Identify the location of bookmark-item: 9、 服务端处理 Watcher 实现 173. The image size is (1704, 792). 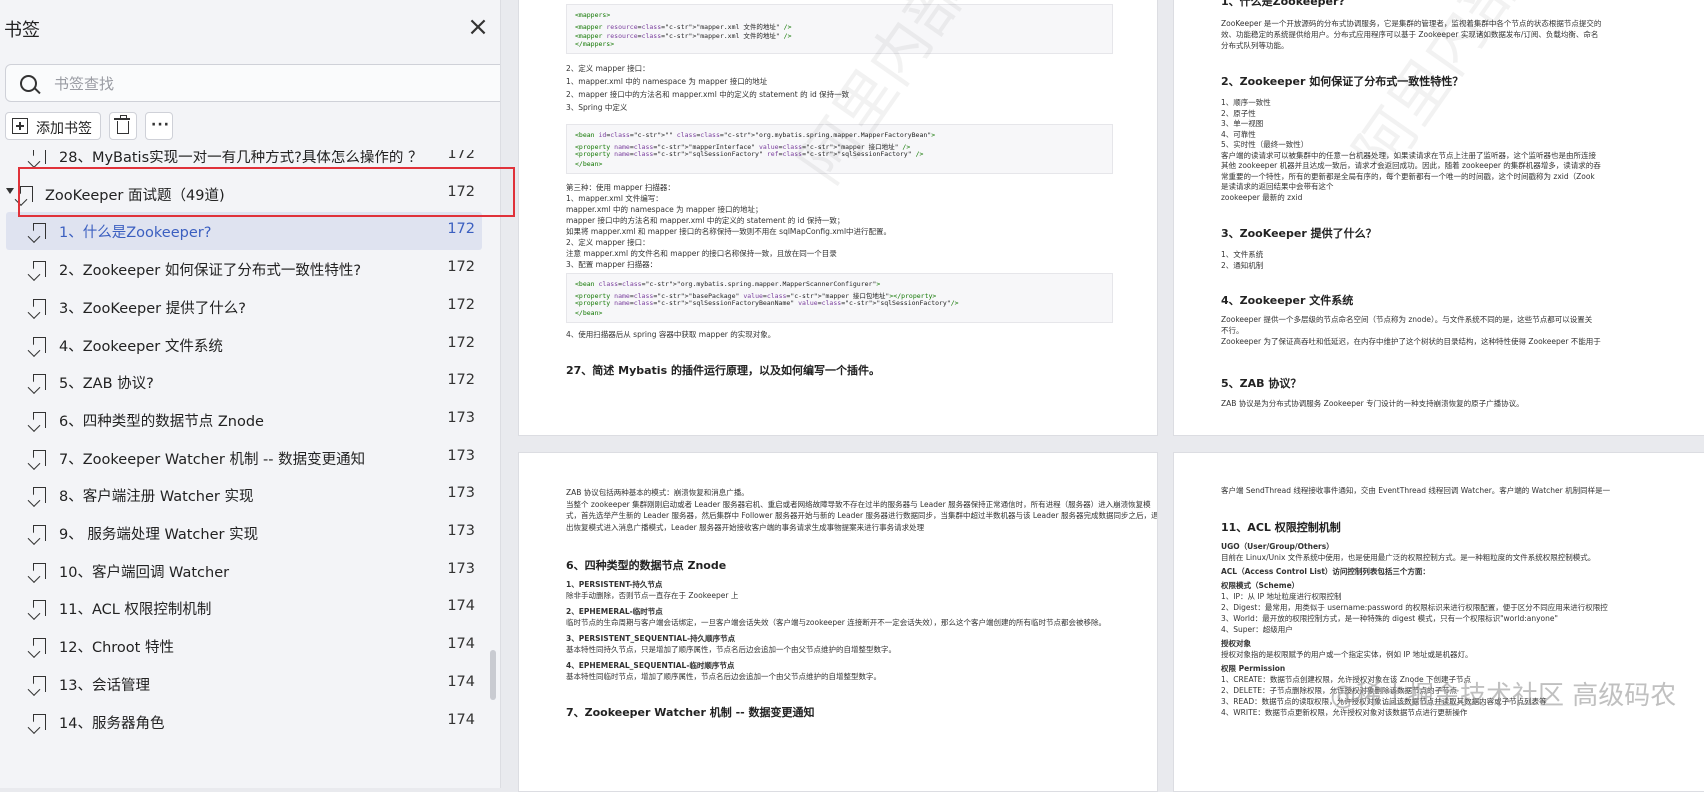
(250, 533).